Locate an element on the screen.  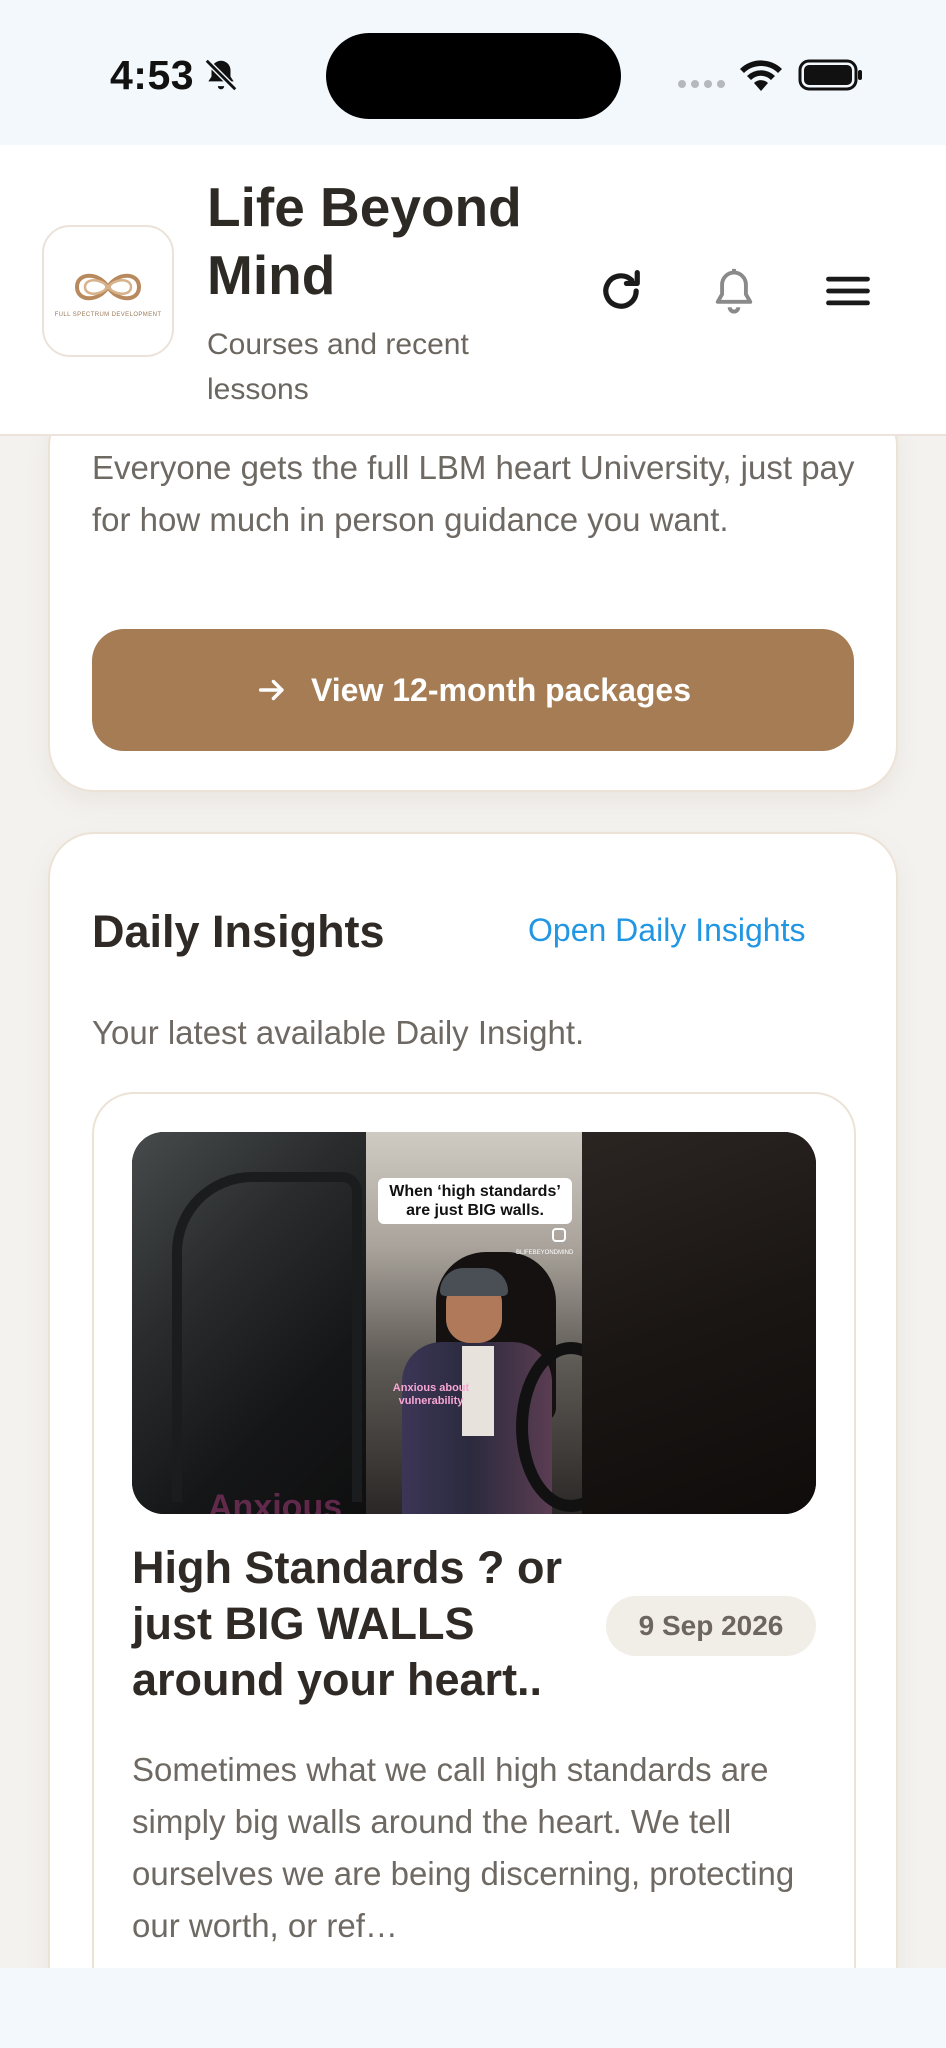
refresh-icon is located at coordinates (621, 291).